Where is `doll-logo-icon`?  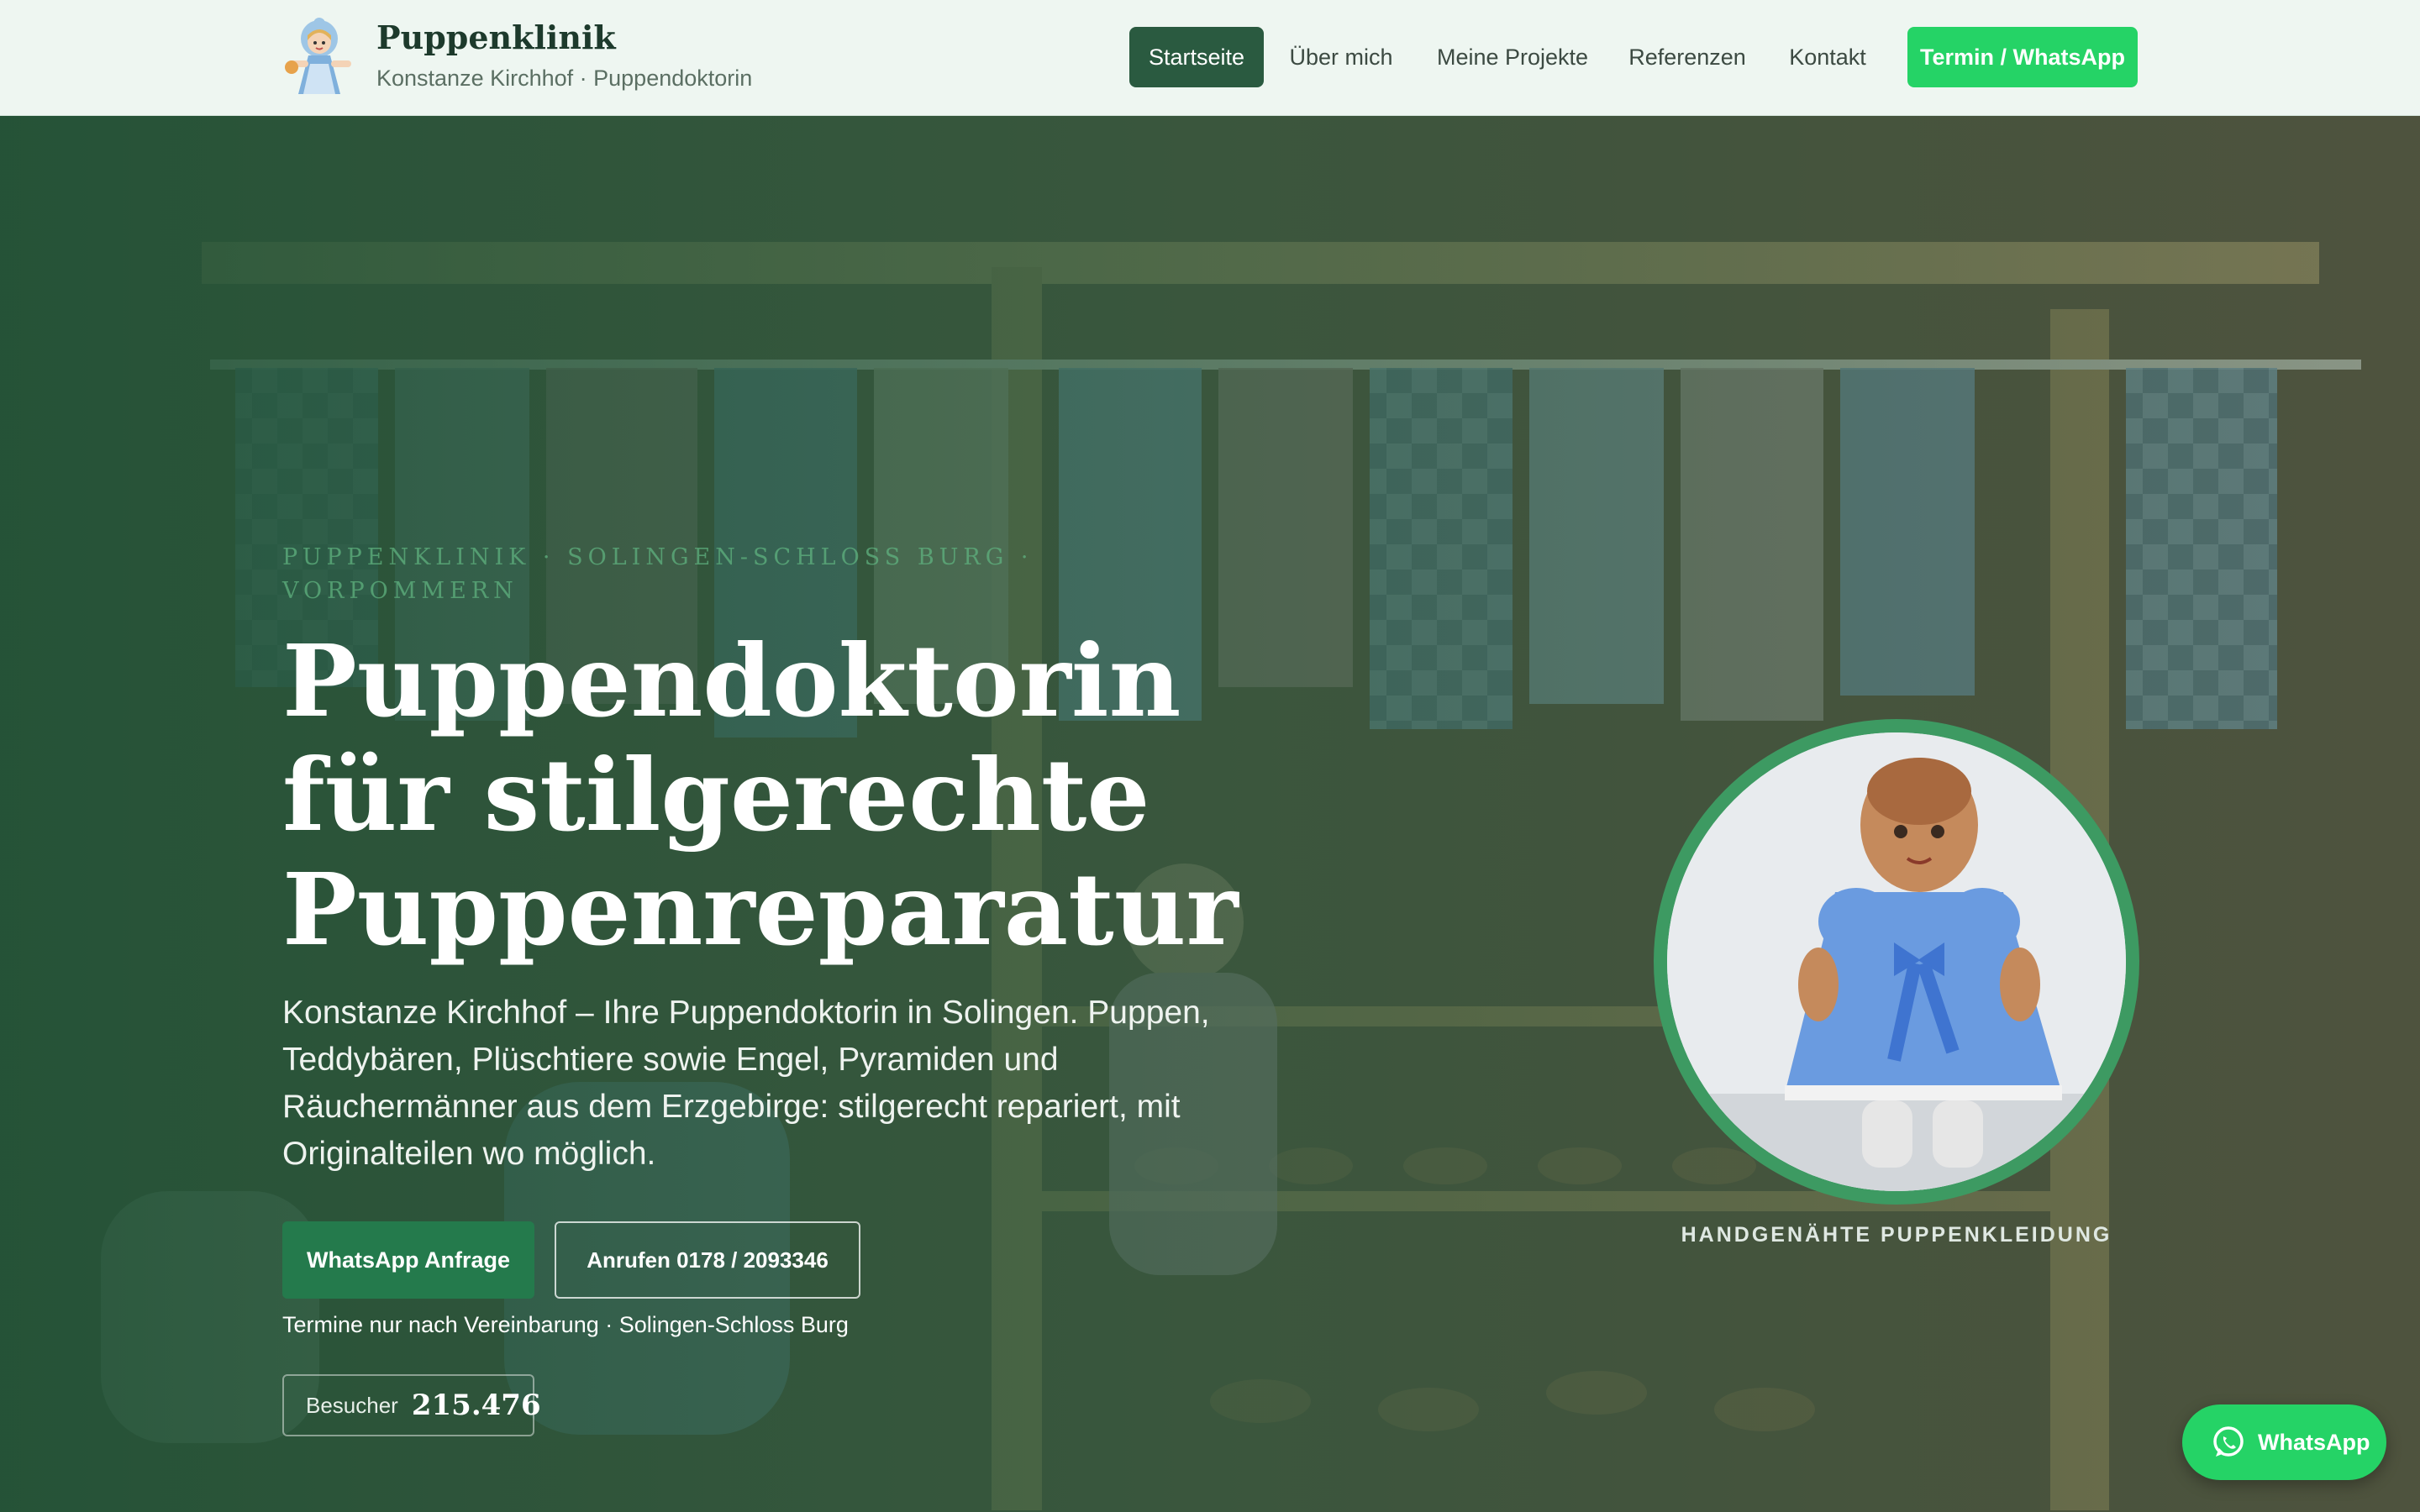 doll-logo-icon is located at coordinates (320, 57).